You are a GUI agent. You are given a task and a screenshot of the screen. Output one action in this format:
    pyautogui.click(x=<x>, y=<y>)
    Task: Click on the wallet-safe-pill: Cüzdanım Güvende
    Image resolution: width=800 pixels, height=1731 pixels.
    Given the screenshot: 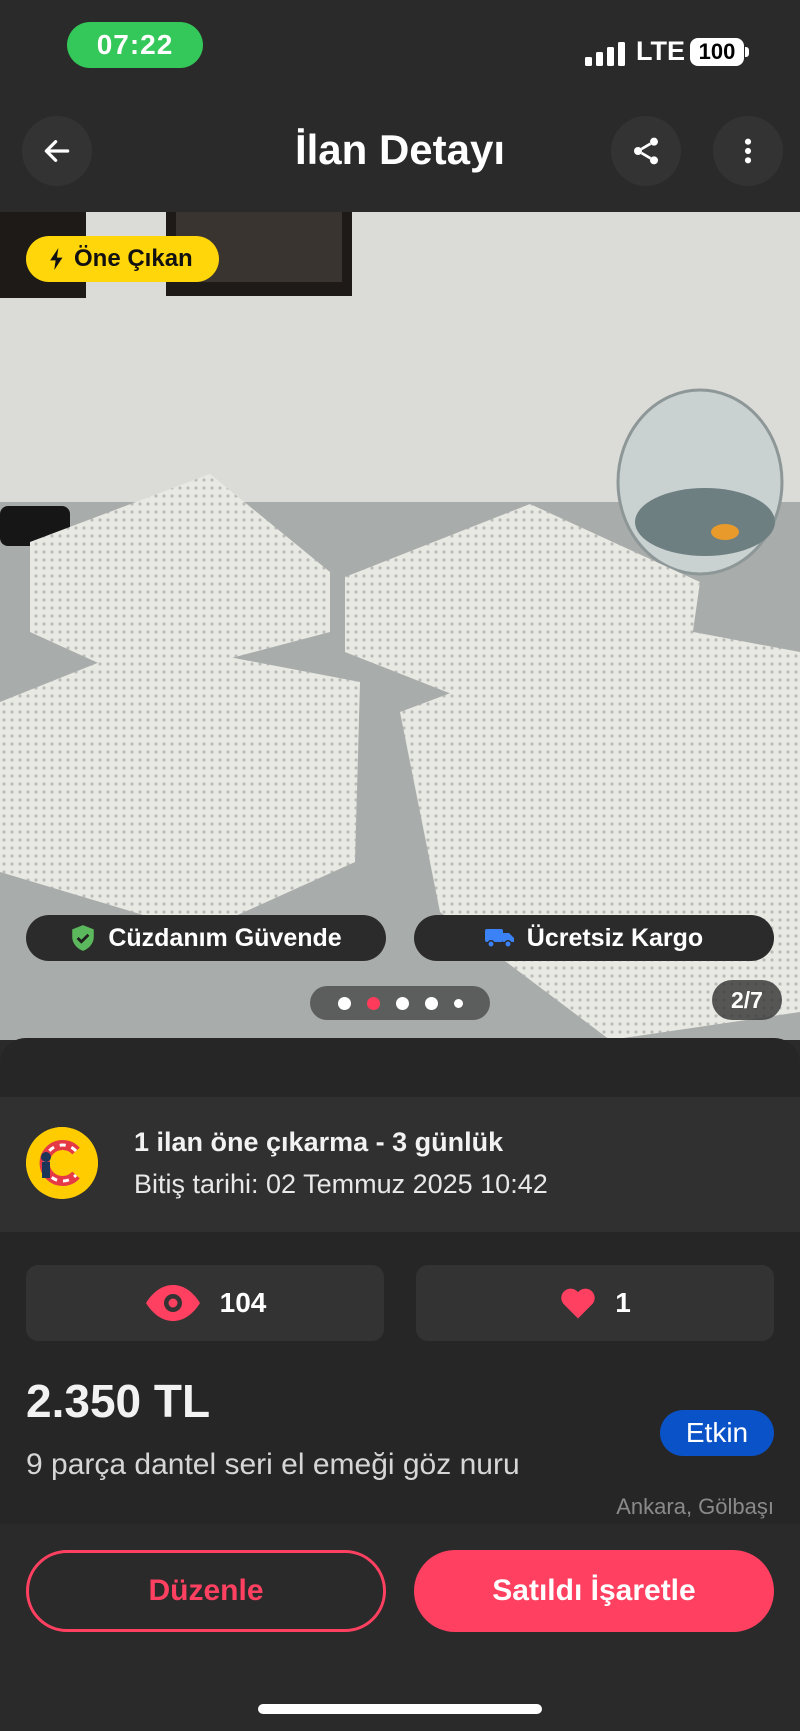 What is the action you would take?
    pyautogui.click(x=206, y=938)
    